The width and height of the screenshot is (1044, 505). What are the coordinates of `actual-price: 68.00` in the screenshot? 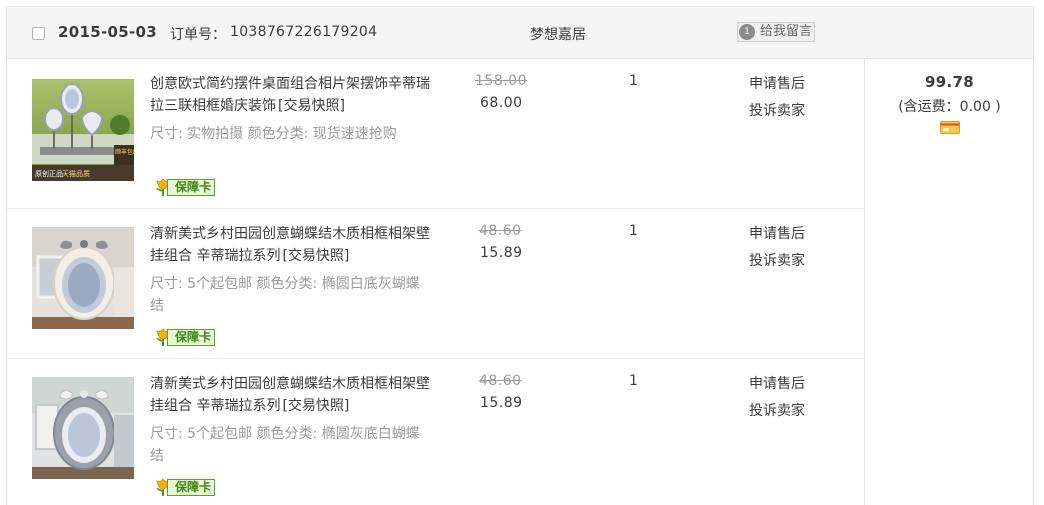 It's located at (501, 103).